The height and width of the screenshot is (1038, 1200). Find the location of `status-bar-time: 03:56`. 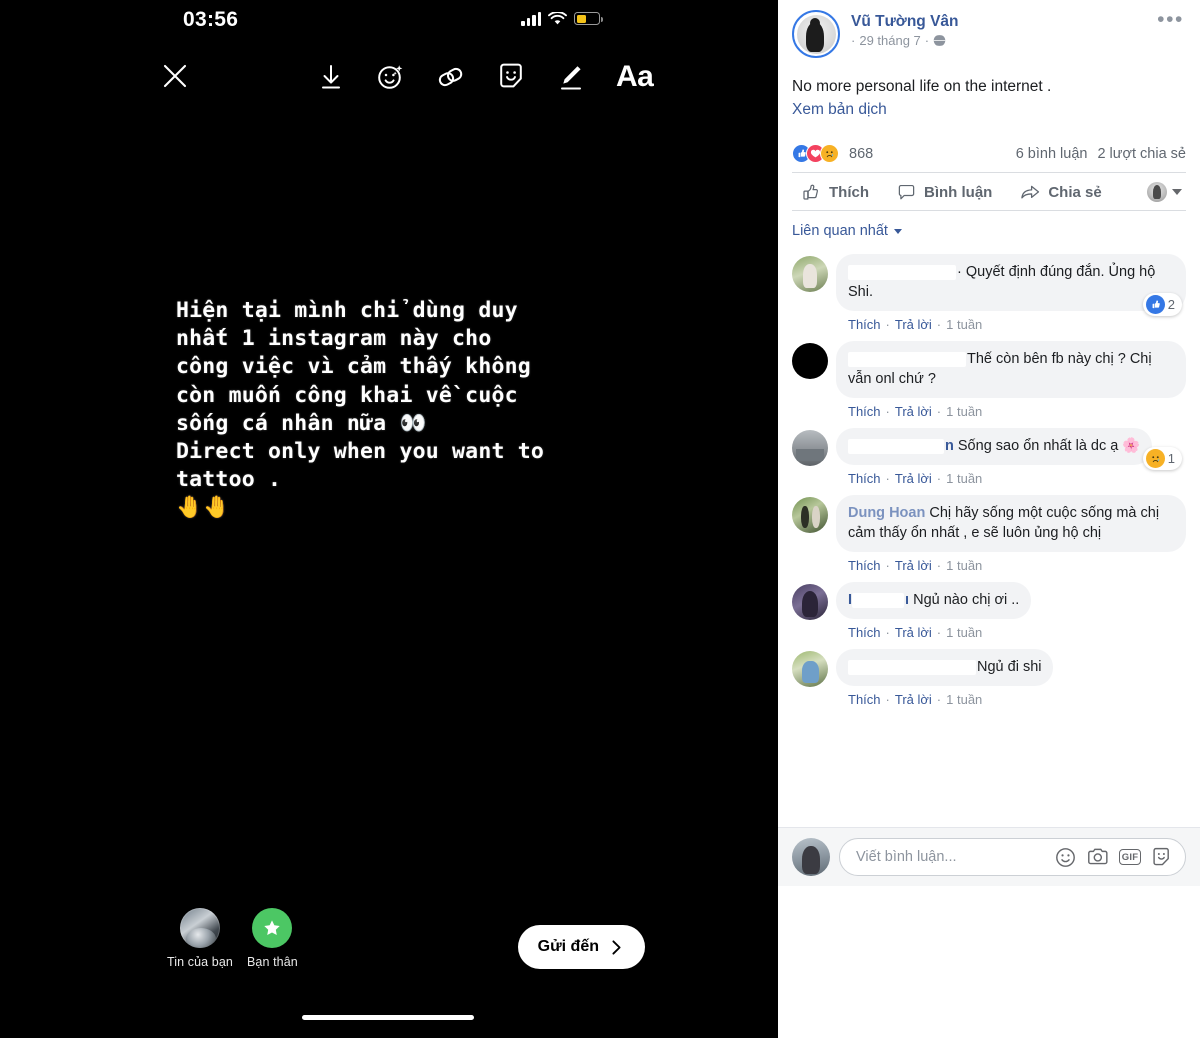

status-bar-time: 03:56 is located at coordinates (211, 19).